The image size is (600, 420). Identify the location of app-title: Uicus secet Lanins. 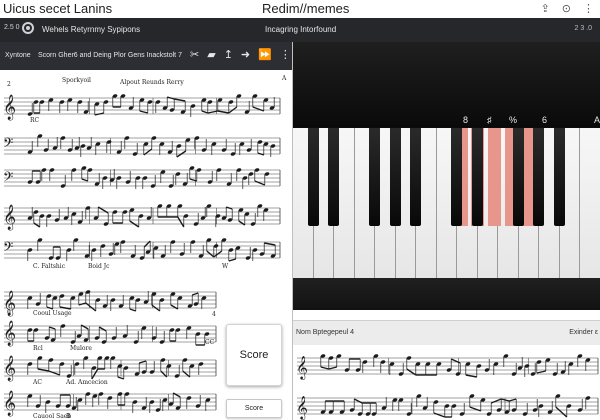
(58, 8).